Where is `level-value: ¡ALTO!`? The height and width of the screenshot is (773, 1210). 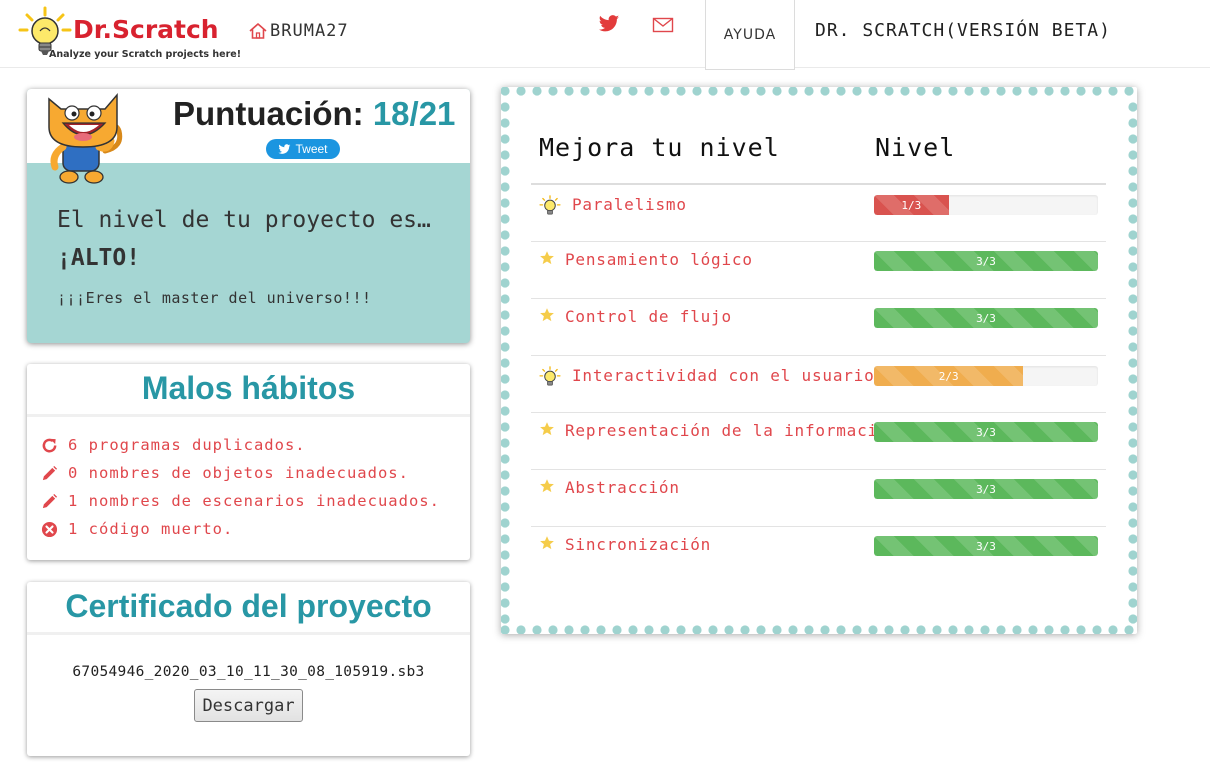 level-value: ¡ALTO! is located at coordinates (99, 258).